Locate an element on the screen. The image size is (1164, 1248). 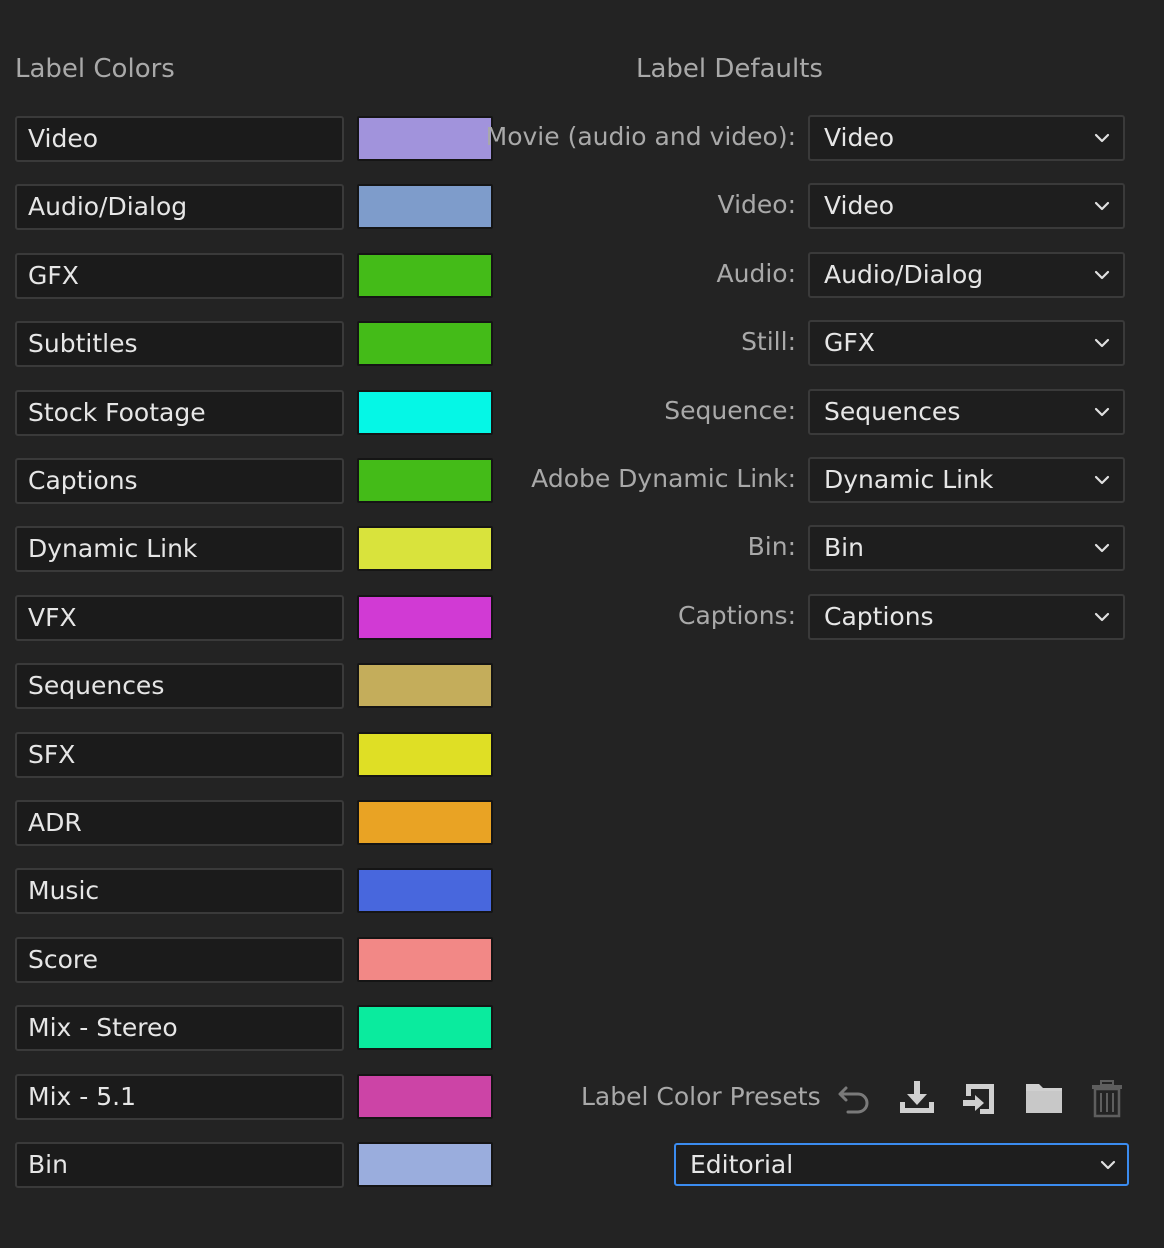
label-color-row: VFX is located at coordinates (254, 618).